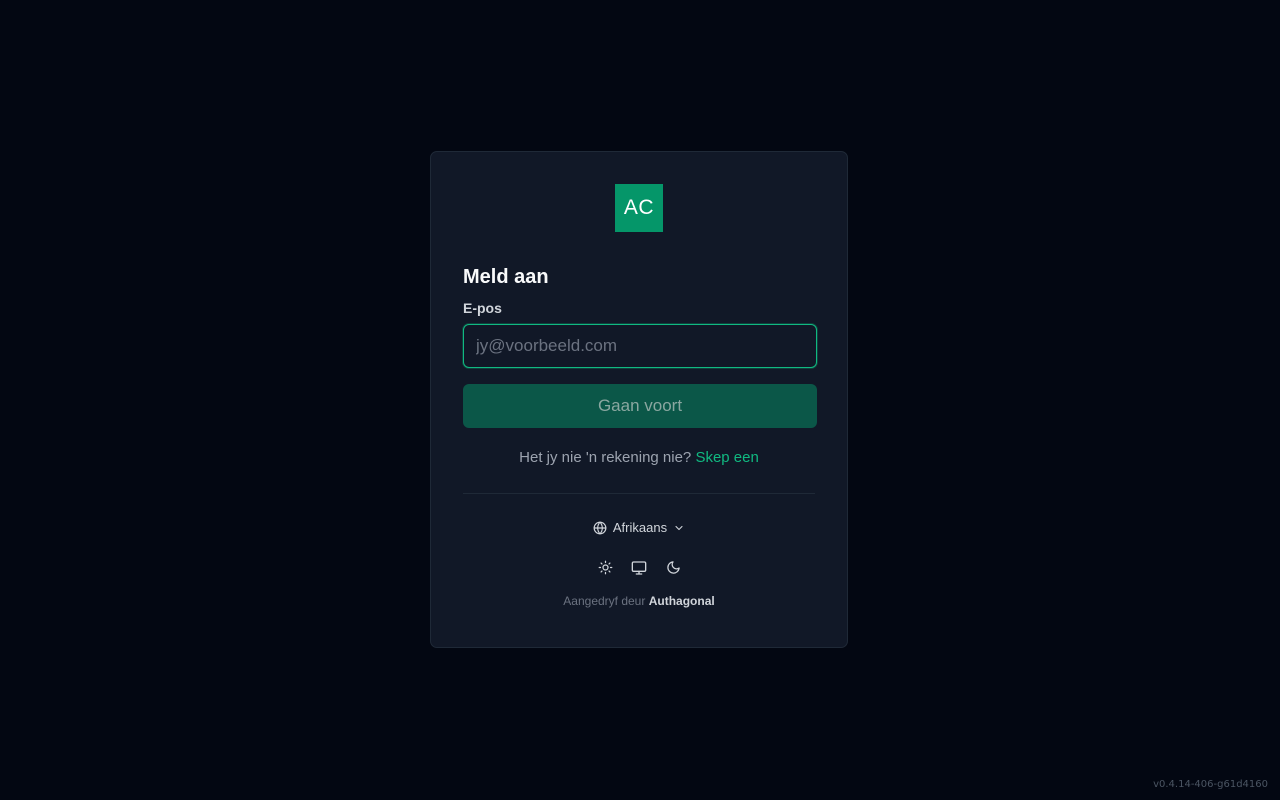 This screenshot has width=1280, height=800. What do you see at coordinates (604, 601) in the screenshot?
I see `powered-by-text: Aangedryf deur` at bounding box center [604, 601].